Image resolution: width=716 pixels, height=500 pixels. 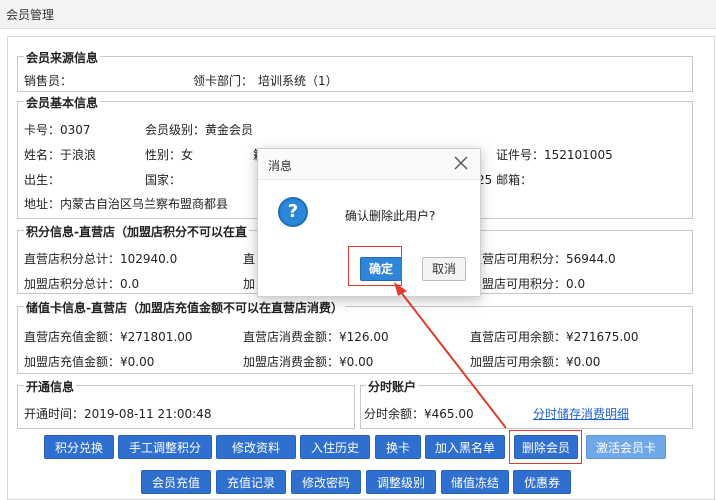 I want to click on annotation-arrow, so click(x=450, y=355).